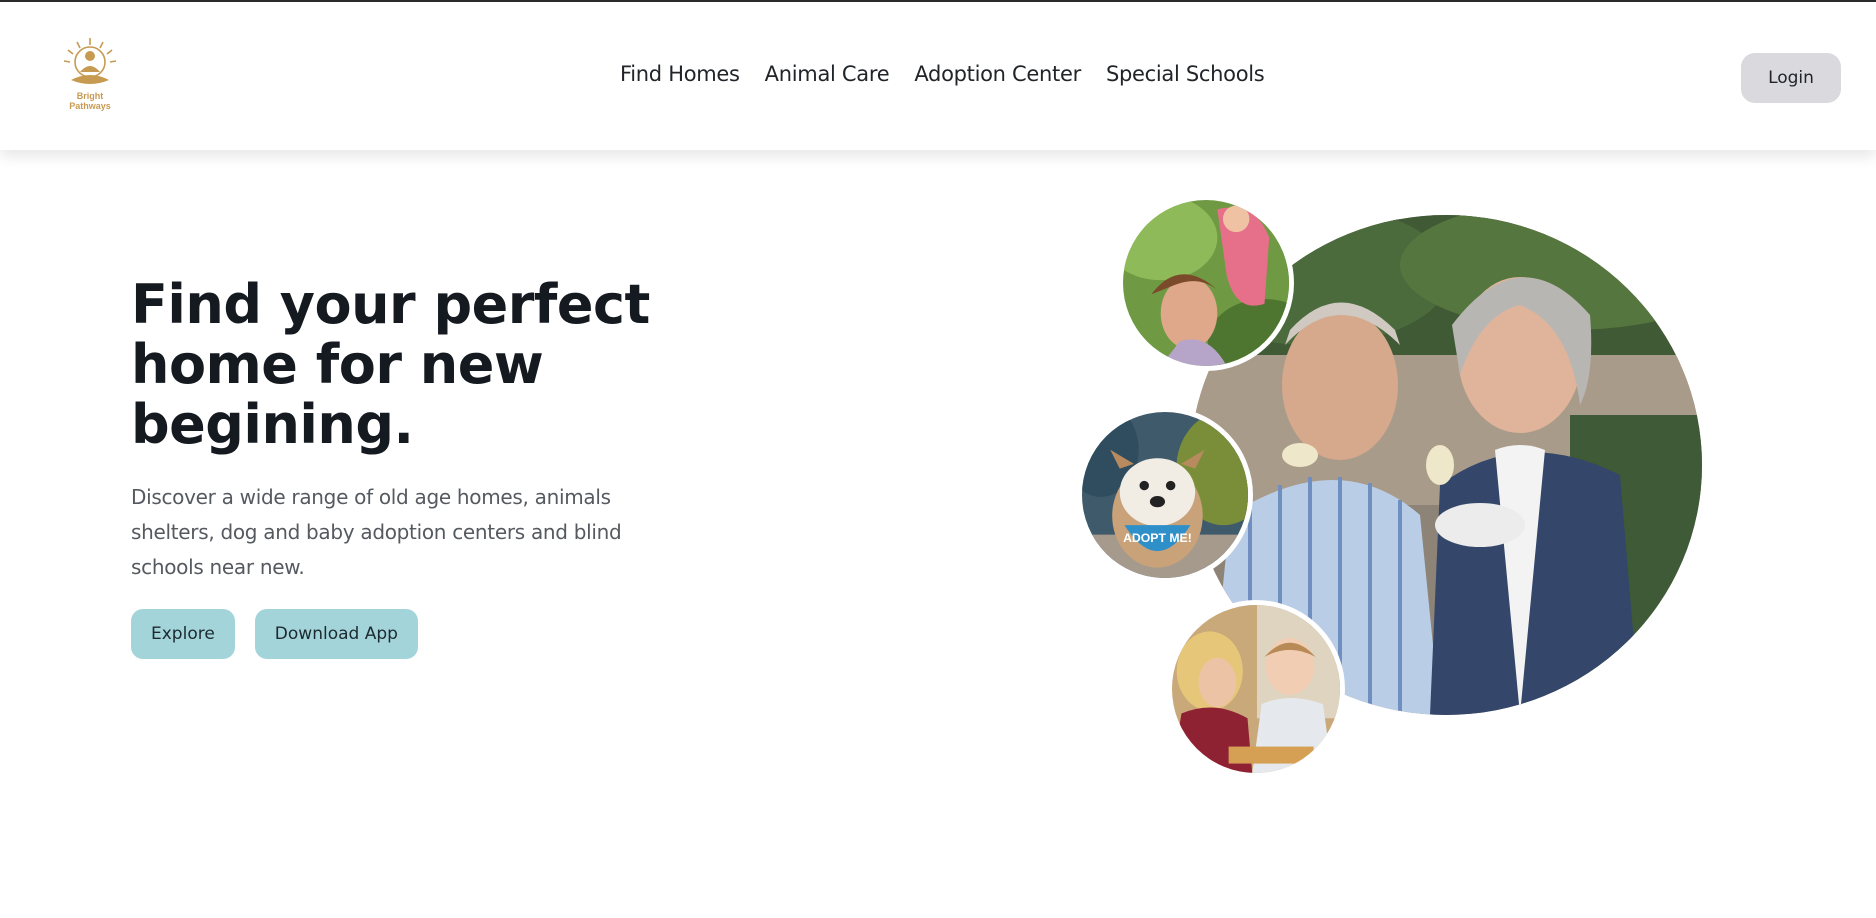 Image resolution: width=1876 pixels, height=918 pixels. What do you see at coordinates (90, 61) in the screenshot?
I see `sun-logo-icon` at bounding box center [90, 61].